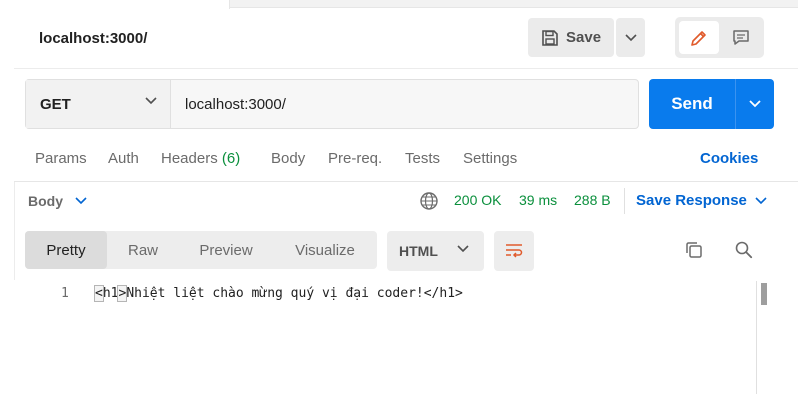 The width and height of the screenshot is (798, 394). What do you see at coordinates (66, 250) in the screenshot?
I see `view-pretty: Pretty` at bounding box center [66, 250].